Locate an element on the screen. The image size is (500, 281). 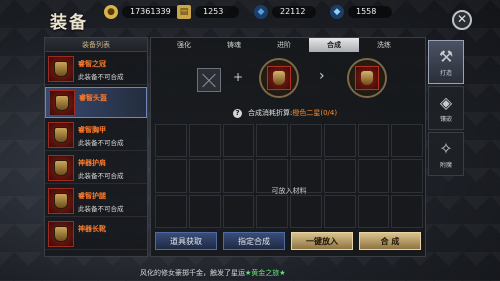
side-tab-label: 附魔 is located at coordinates (445, 165).